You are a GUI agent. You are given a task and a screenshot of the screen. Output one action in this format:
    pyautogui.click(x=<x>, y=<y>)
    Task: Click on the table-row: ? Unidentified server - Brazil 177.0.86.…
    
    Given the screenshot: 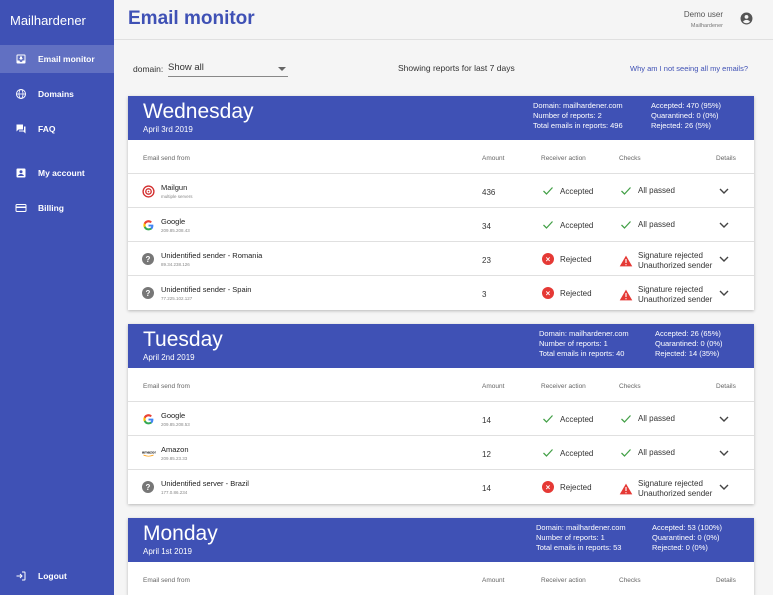 What is the action you would take?
    pyautogui.click(x=441, y=487)
    